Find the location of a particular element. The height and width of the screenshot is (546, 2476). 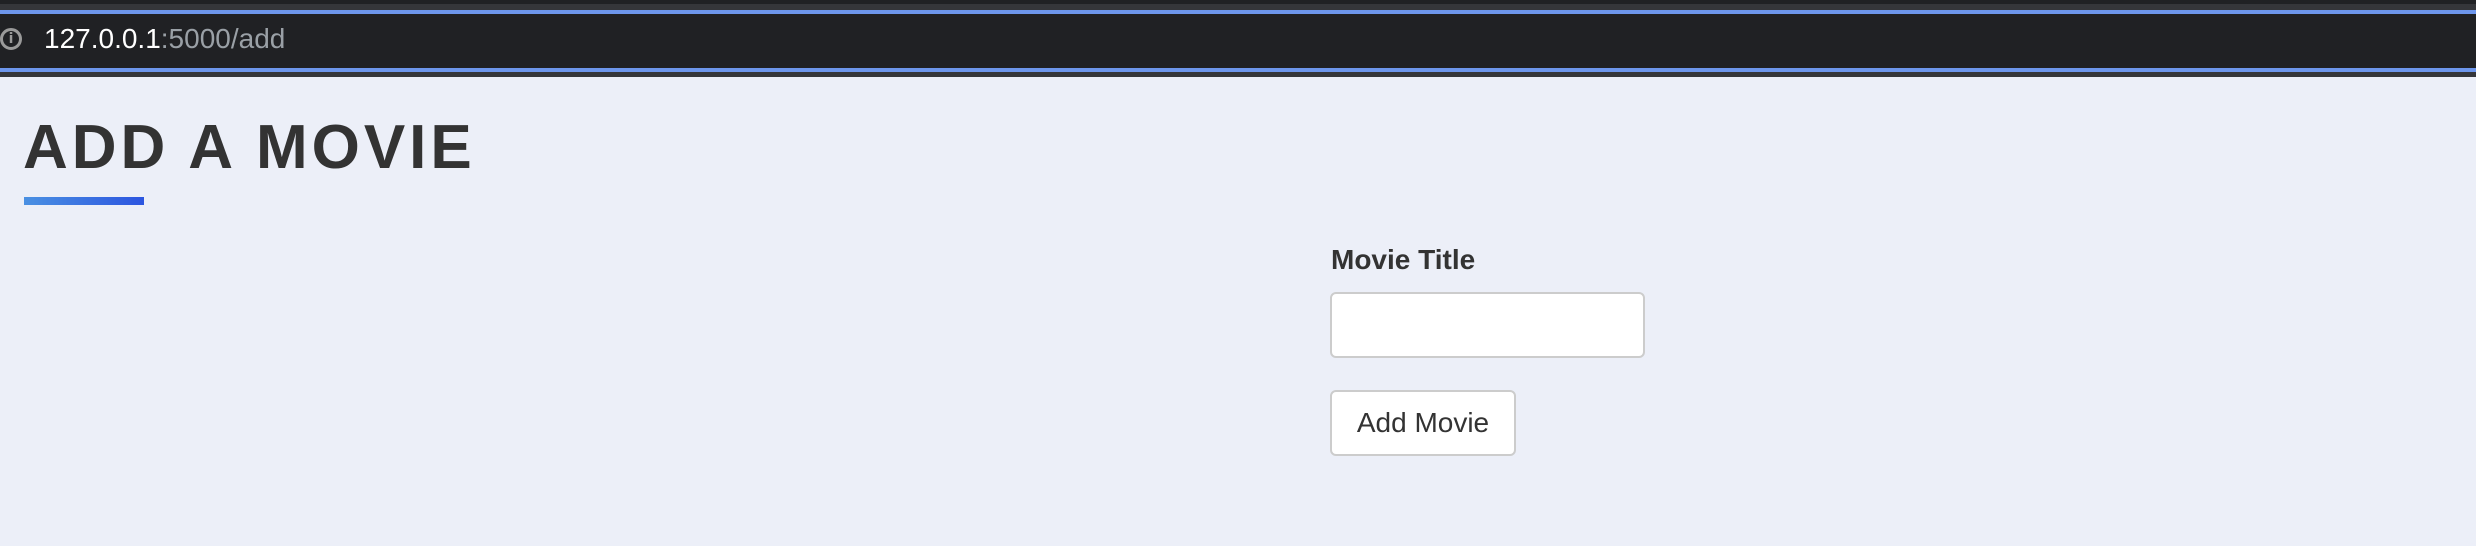

tab-strip is located at coordinates (1238, 2).